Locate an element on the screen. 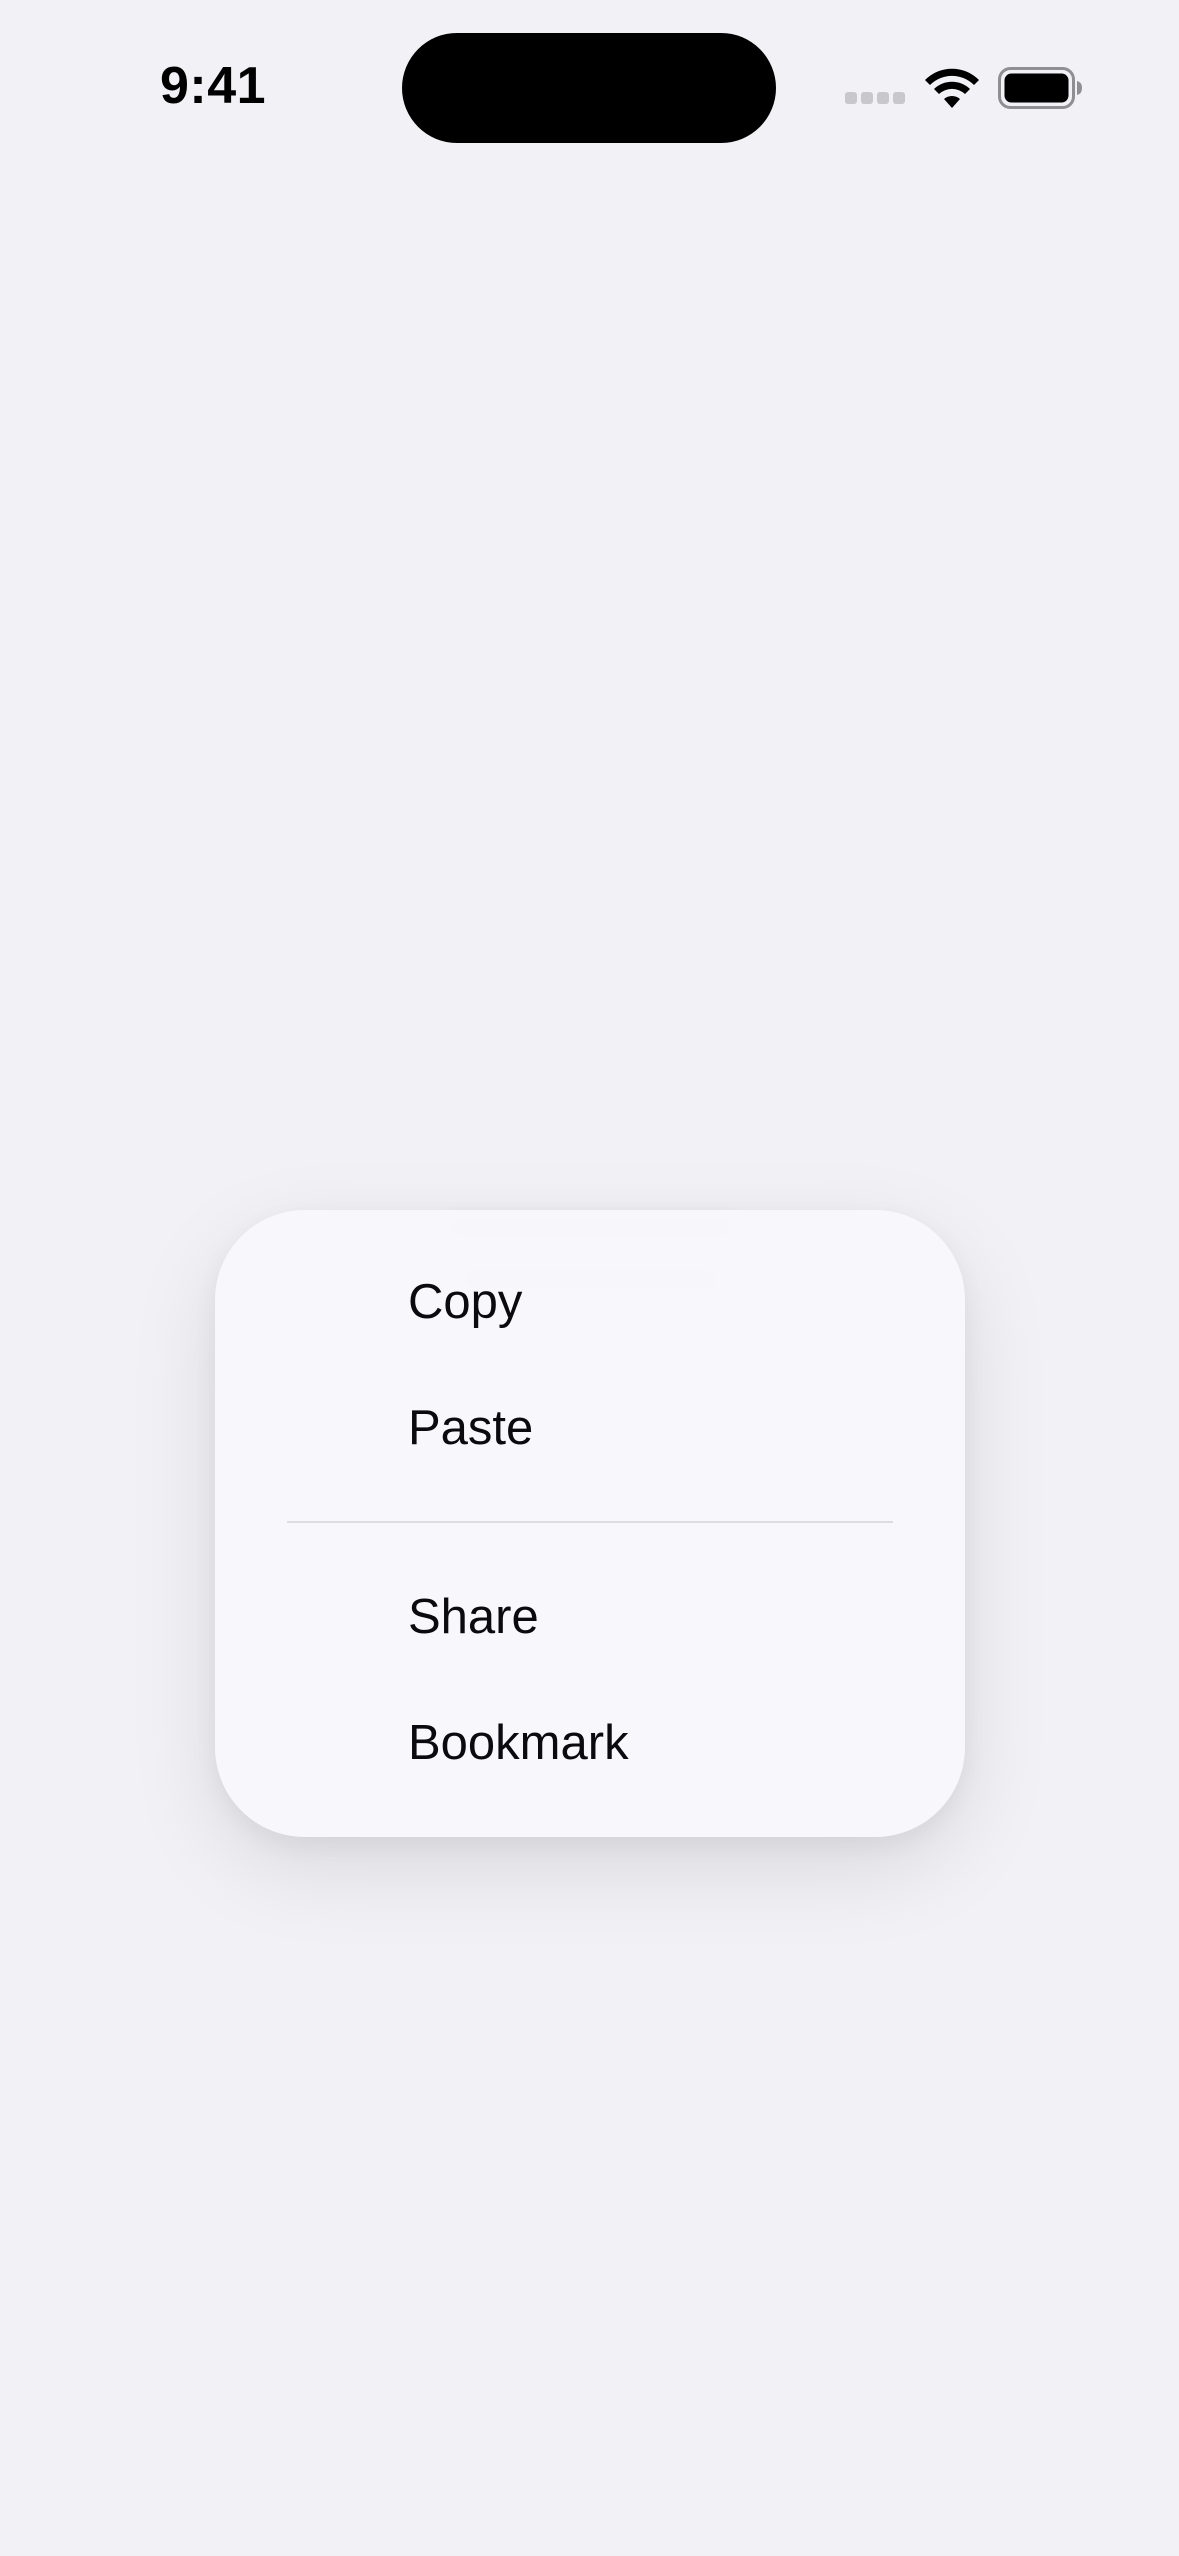  menu-item-bookmark: Bookmark is located at coordinates (518, 1743).